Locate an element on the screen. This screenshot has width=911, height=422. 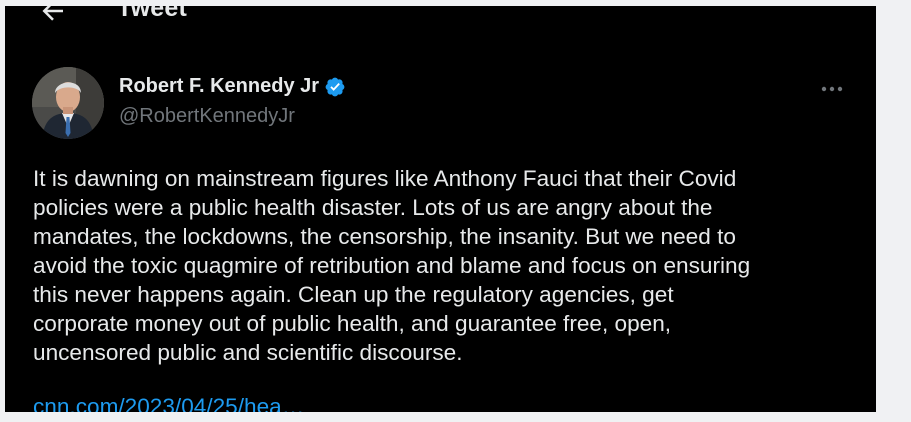
avatar is located at coordinates (68, 103).